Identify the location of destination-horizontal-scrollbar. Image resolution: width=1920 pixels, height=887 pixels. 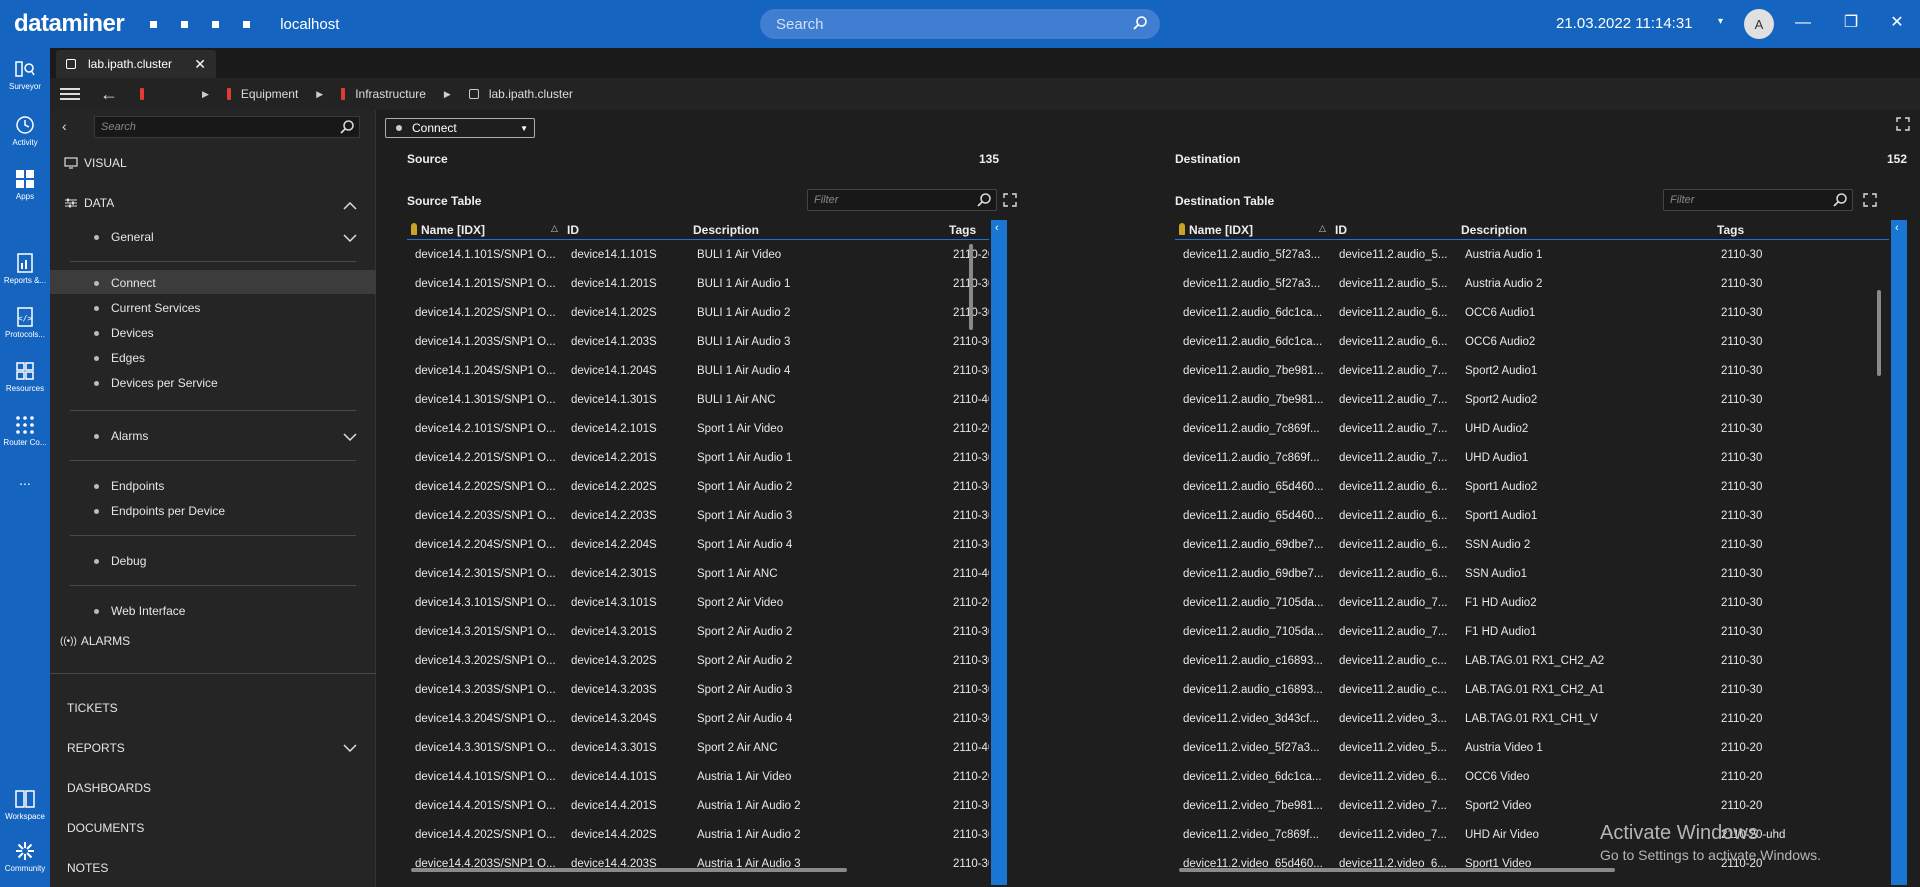
(1397, 870).